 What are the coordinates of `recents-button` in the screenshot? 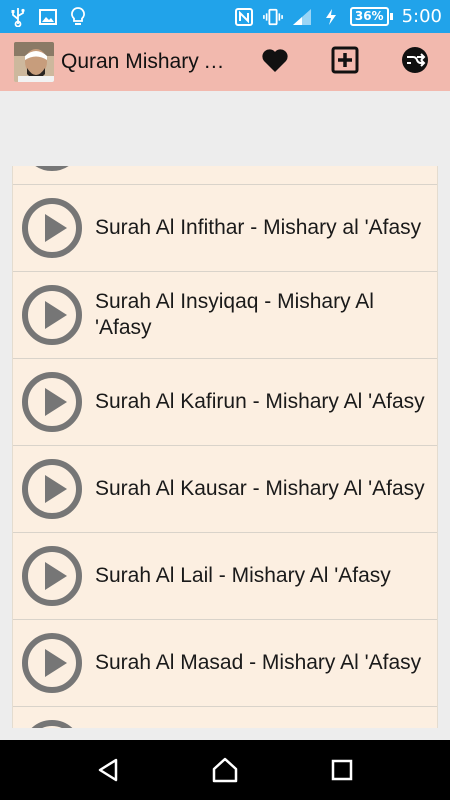 It's located at (342, 770).